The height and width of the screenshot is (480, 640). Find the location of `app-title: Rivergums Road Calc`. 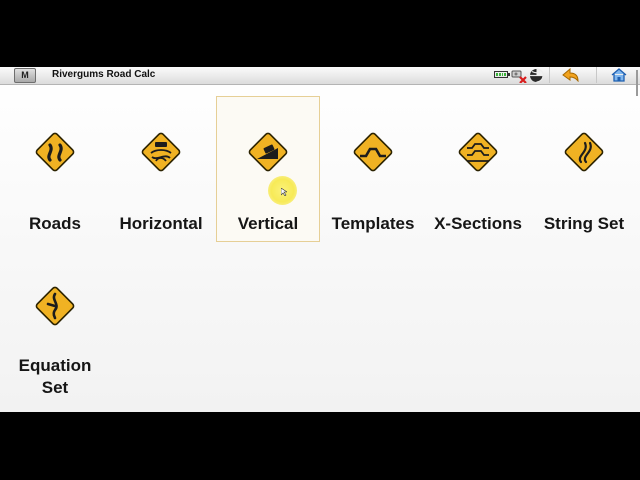

app-title: Rivergums Road Calc is located at coordinates (104, 74).